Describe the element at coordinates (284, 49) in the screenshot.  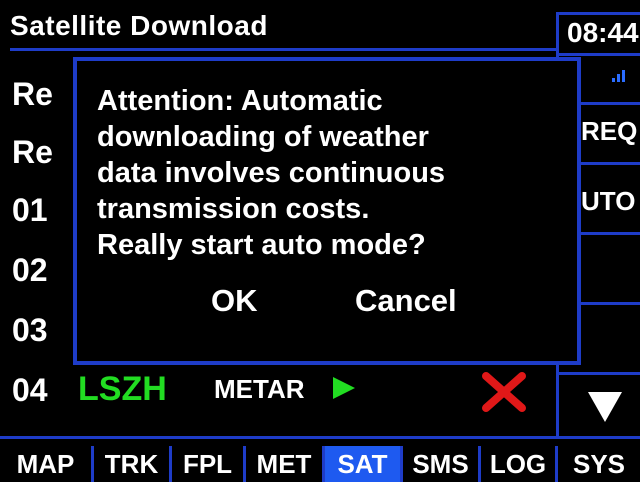
I see `title-divider` at that location.